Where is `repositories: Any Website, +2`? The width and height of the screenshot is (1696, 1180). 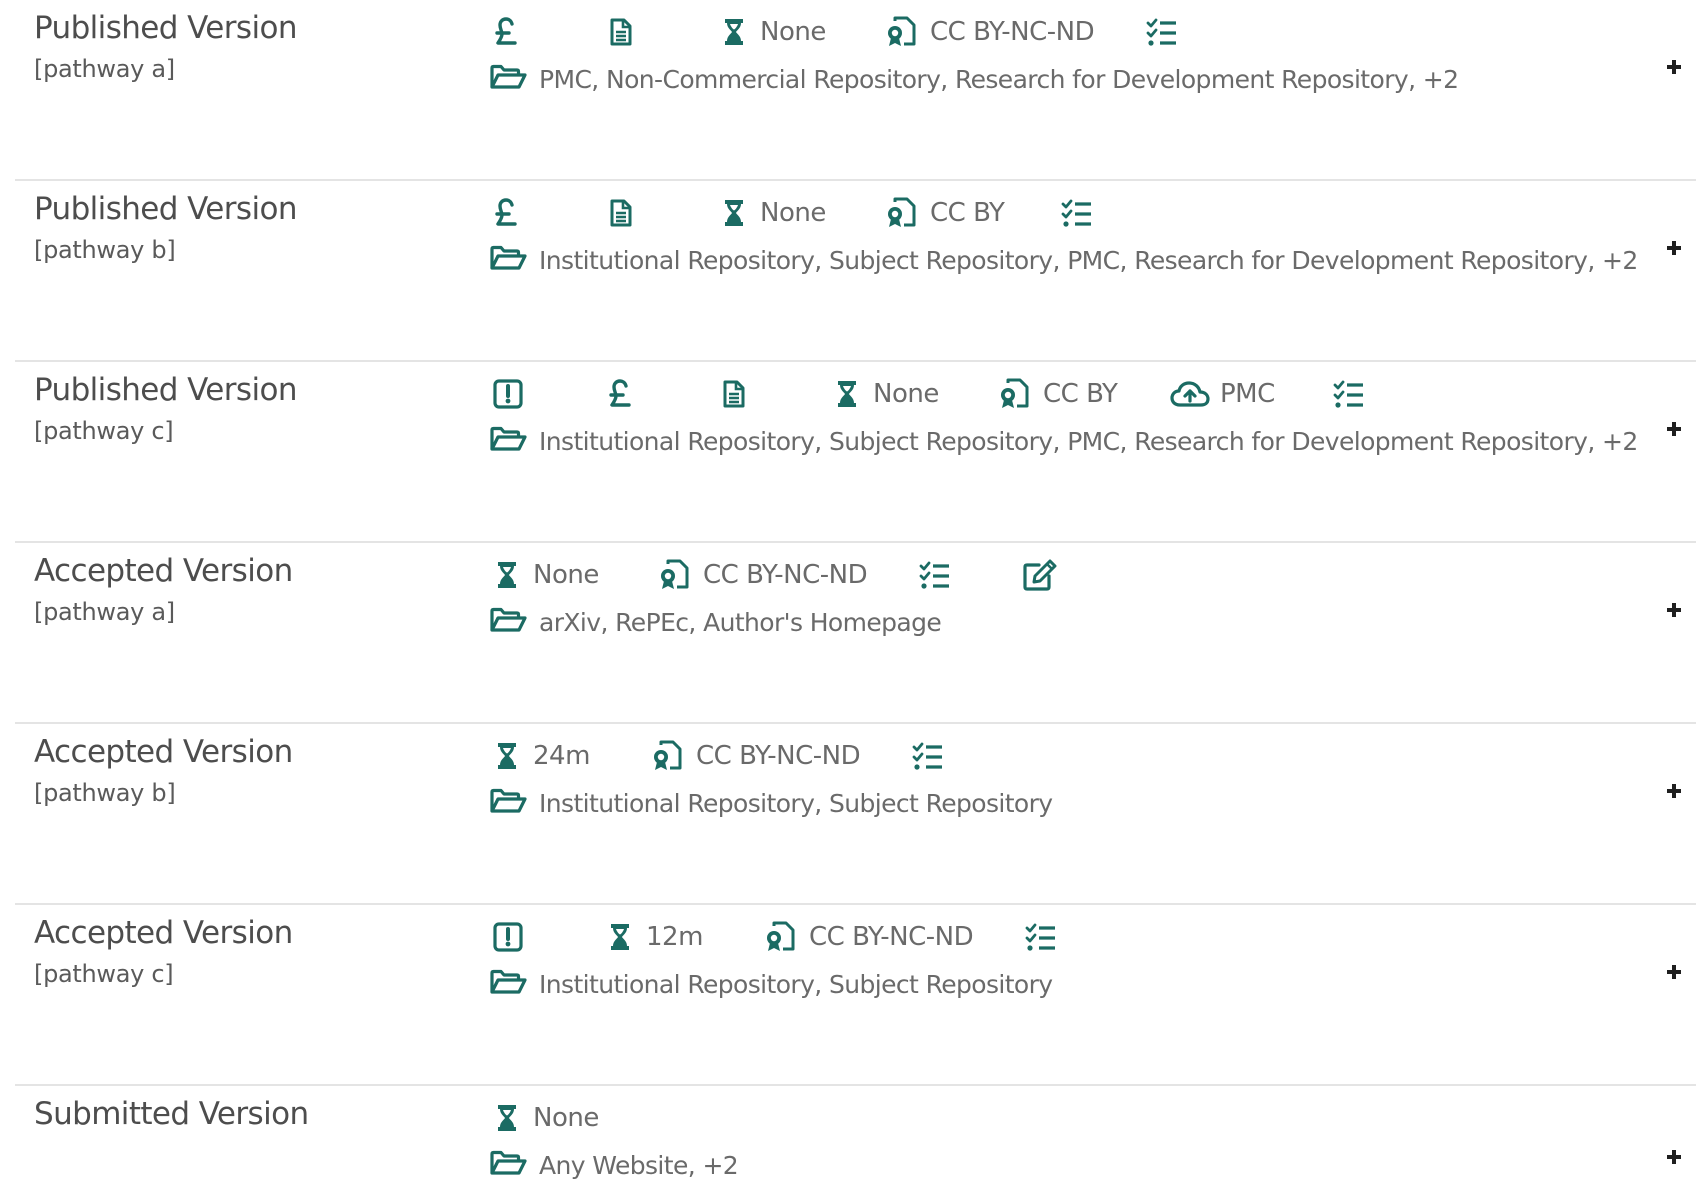 repositories: Any Website, +2 is located at coordinates (614, 1163).